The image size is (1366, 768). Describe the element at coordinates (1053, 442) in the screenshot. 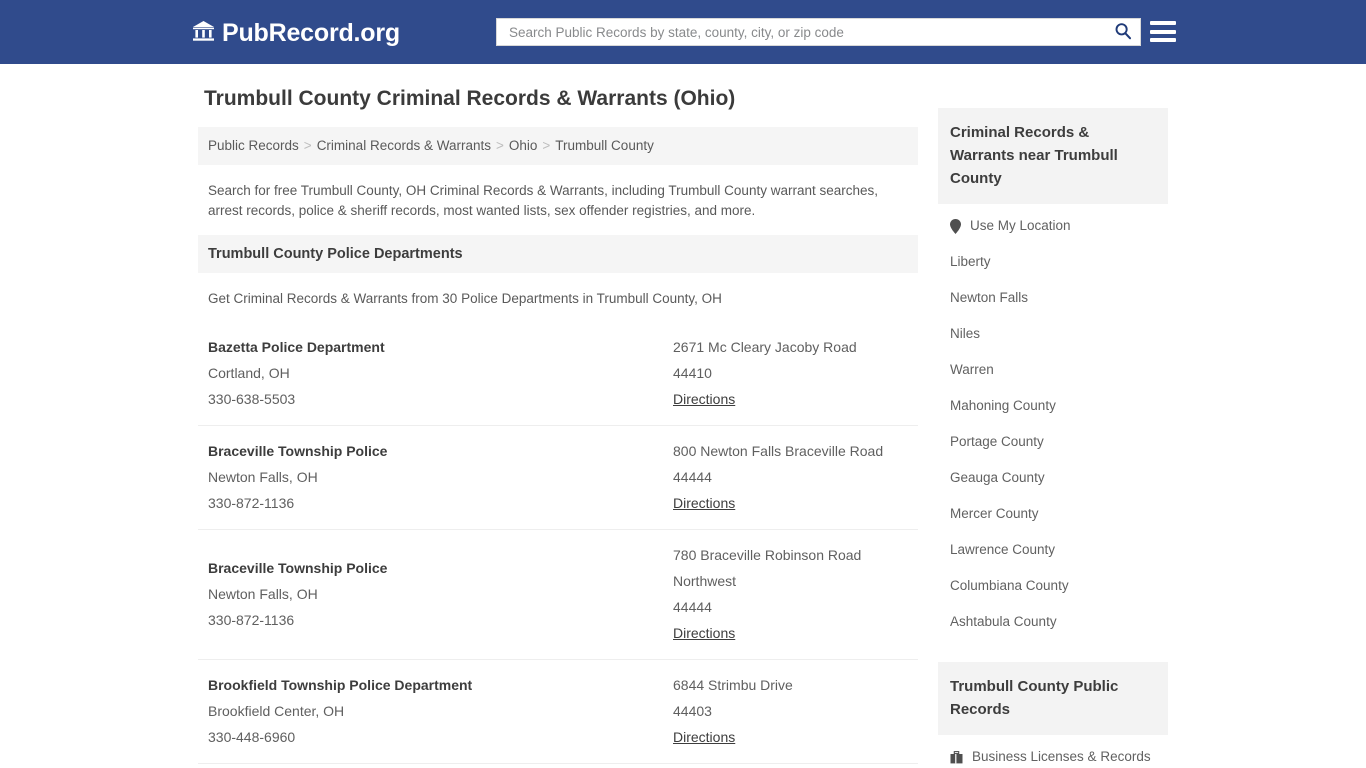

I see `sidebar-item-portage-county: Portage County` at that location.